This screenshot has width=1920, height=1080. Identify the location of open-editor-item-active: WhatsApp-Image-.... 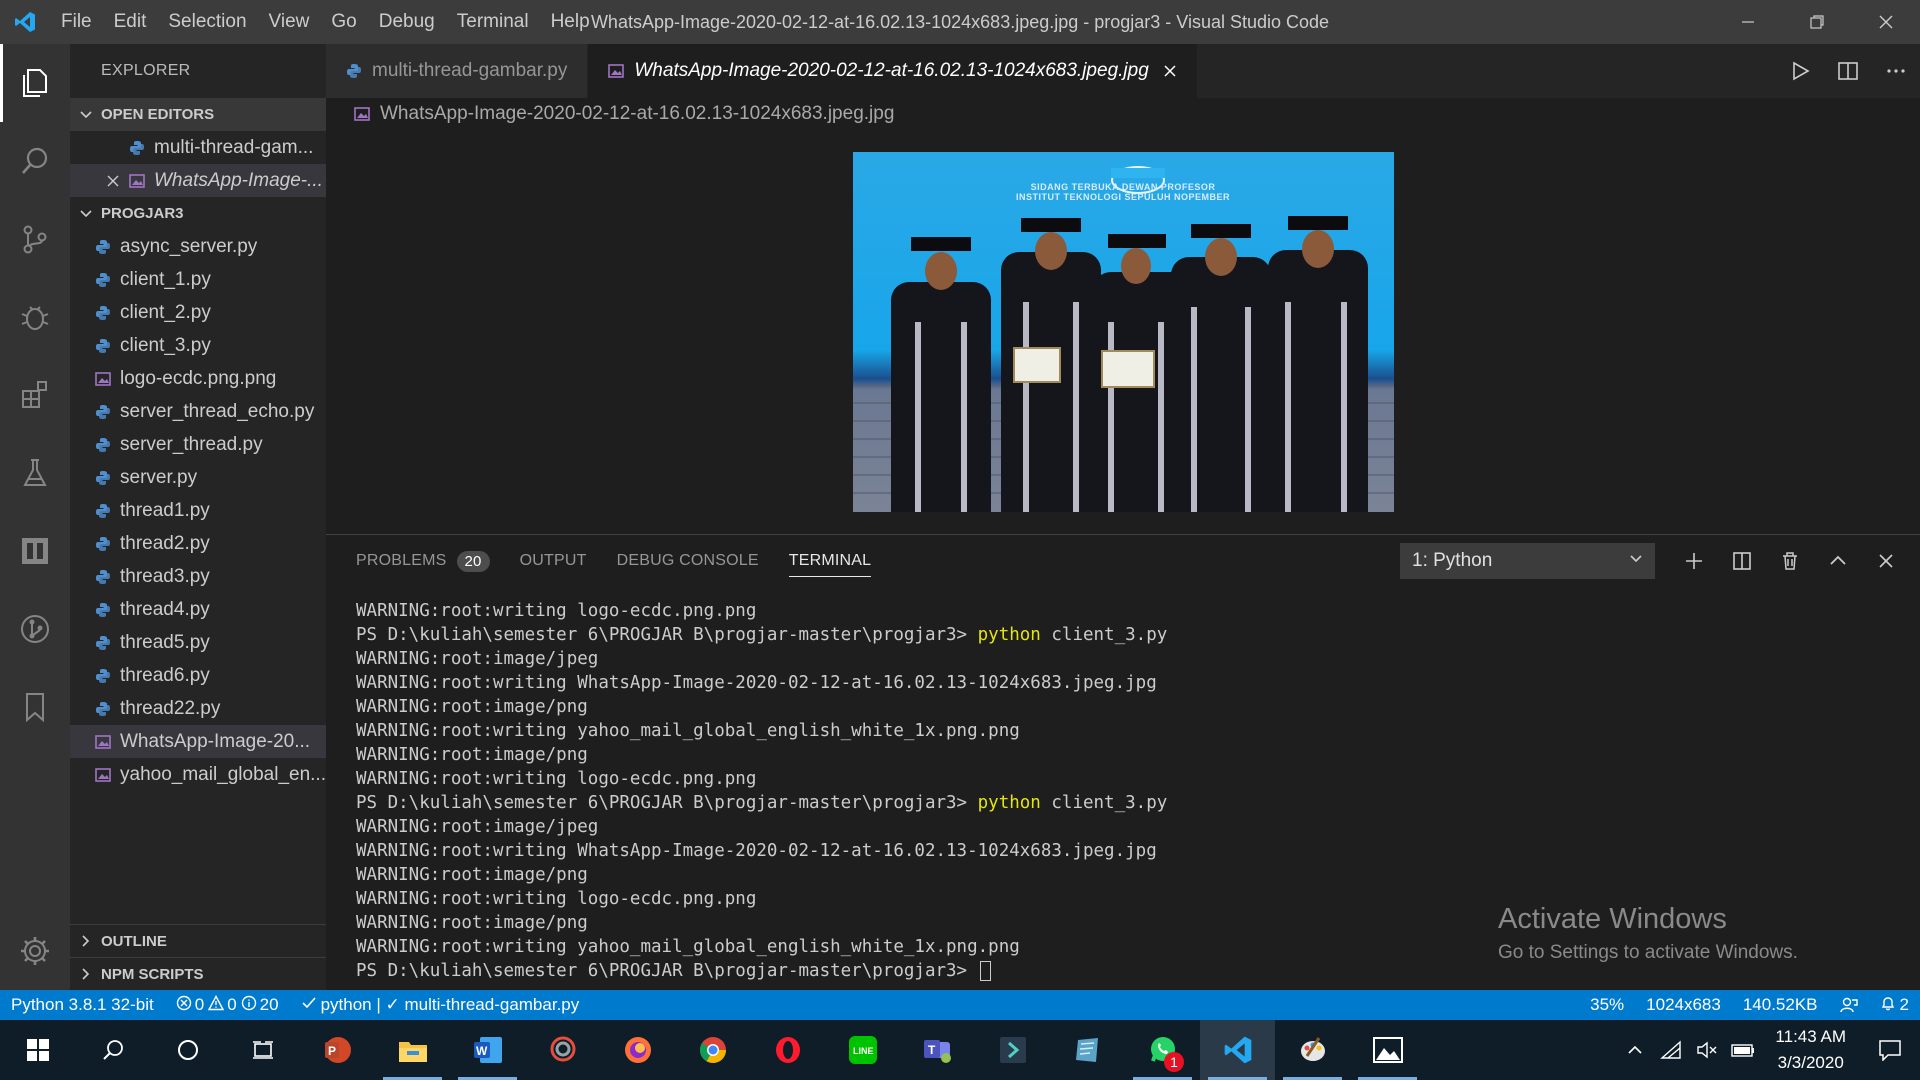
(198, 180).